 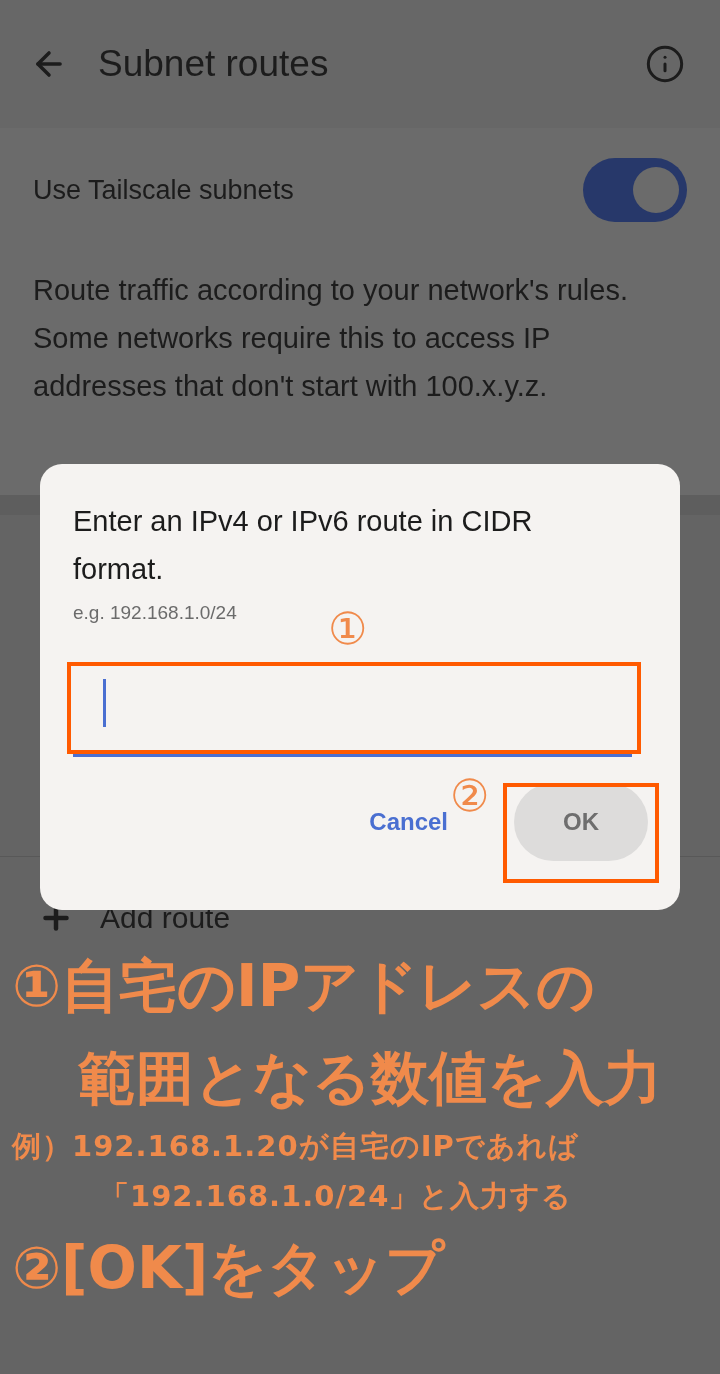 What do you see at coordinates (331, 338) in the screenshot?
I see `description-text: Route traffic according to your network's rules. Some networks require this to access IP addresses that don't start with 100.x.y.z.` at bounding box center [331, 338].